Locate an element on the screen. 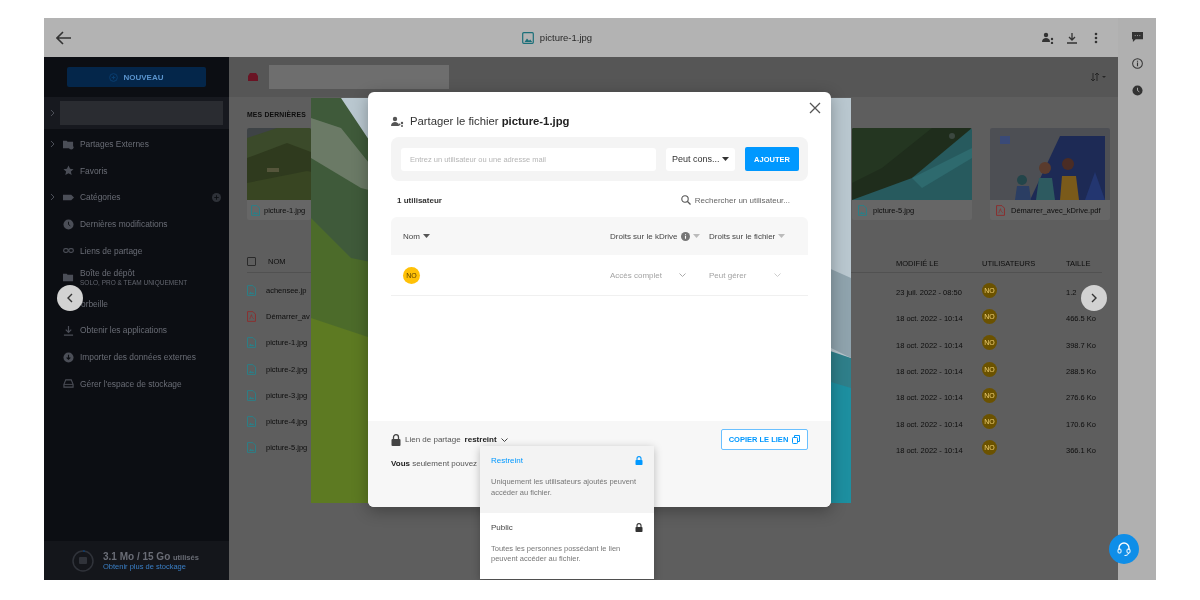 The image size is (1200, 600). sidebar-item: orbeille is located at coordinates (94, 303).